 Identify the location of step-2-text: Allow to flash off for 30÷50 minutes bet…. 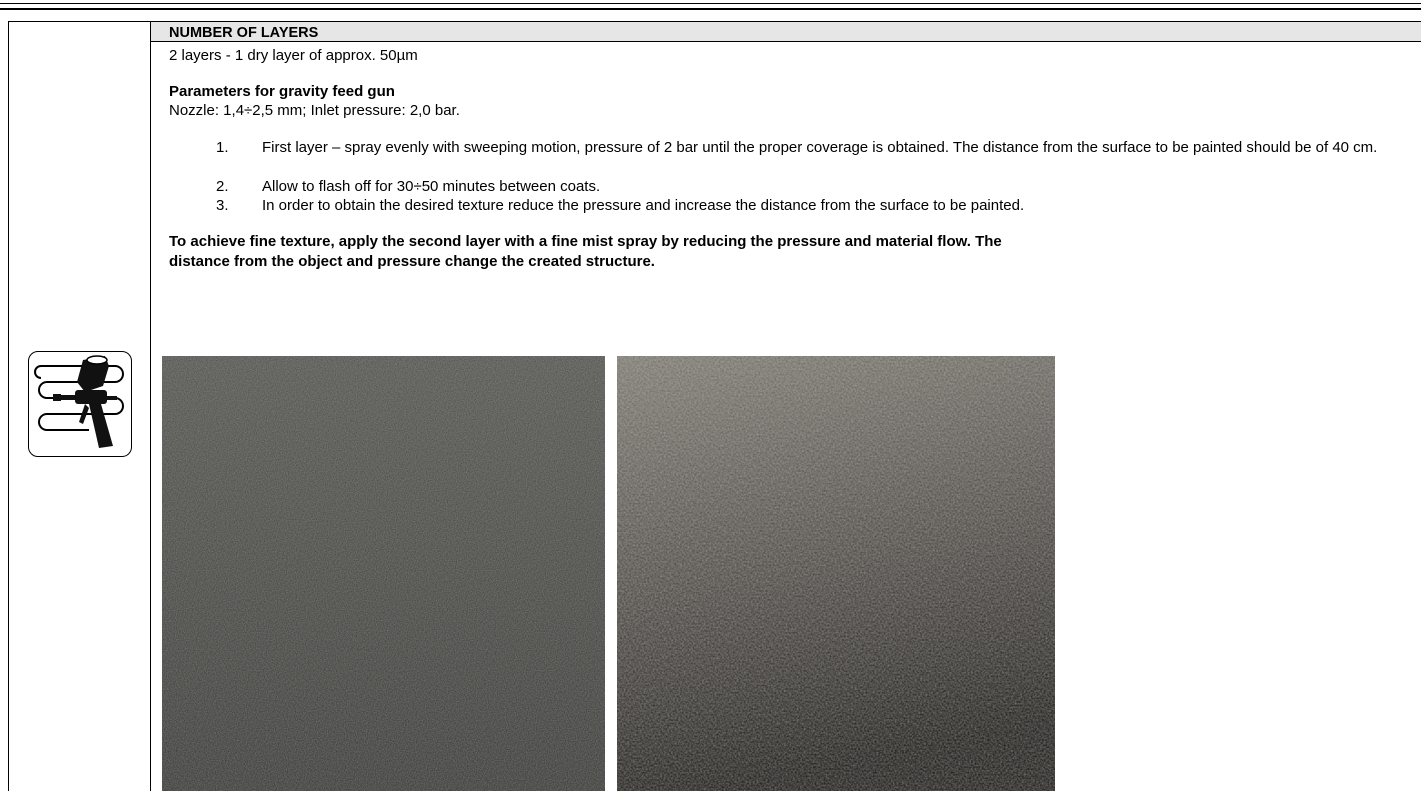
(431, 186).